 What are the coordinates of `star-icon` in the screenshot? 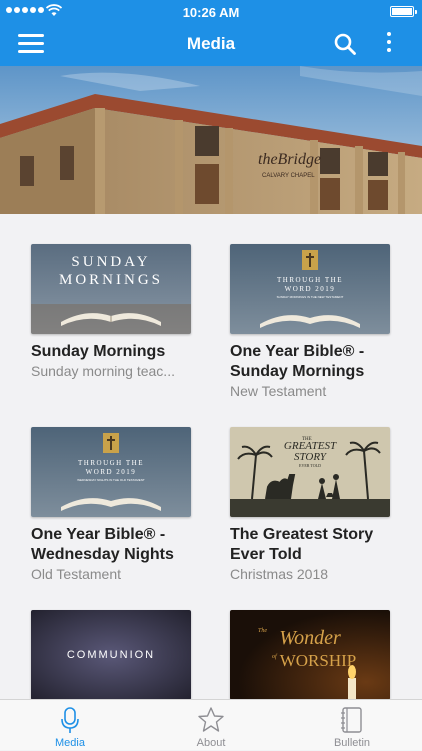 It's located at (211, 719).